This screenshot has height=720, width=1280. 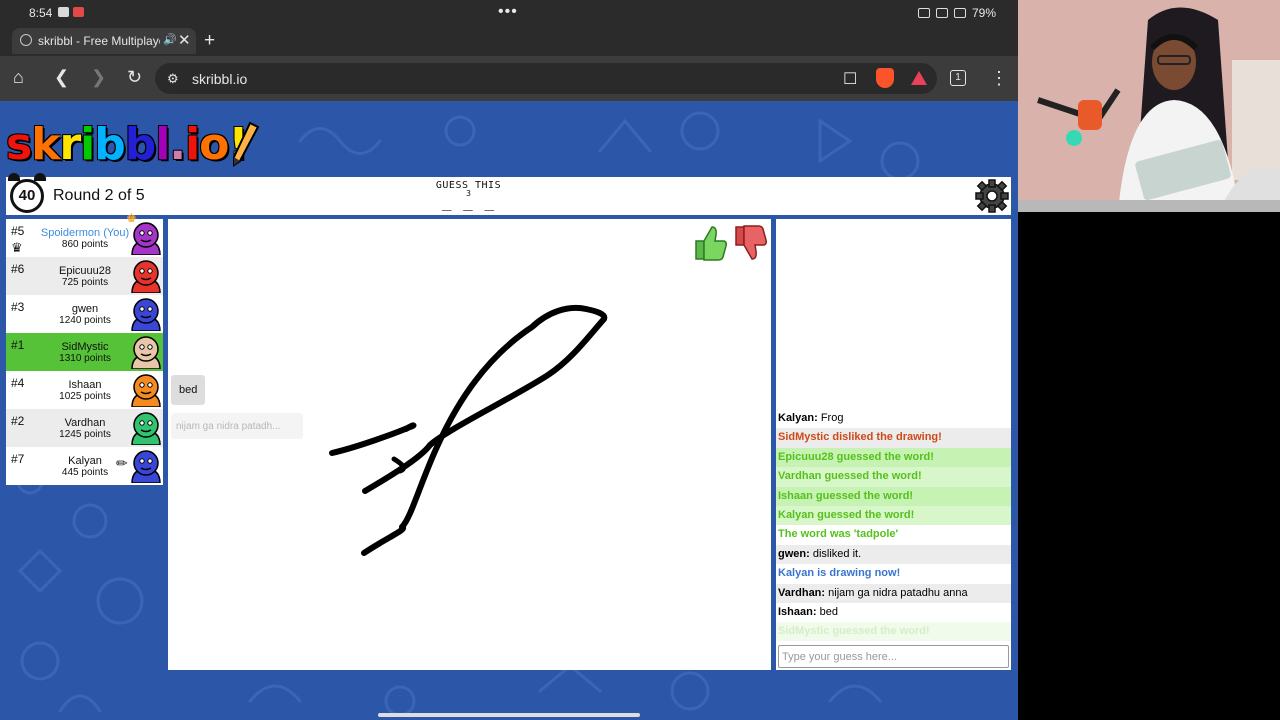 What do you see at coordinates (98, 77) in the screenshot?
I see `forward-icon: ❯` at bounding box center [98, 77].